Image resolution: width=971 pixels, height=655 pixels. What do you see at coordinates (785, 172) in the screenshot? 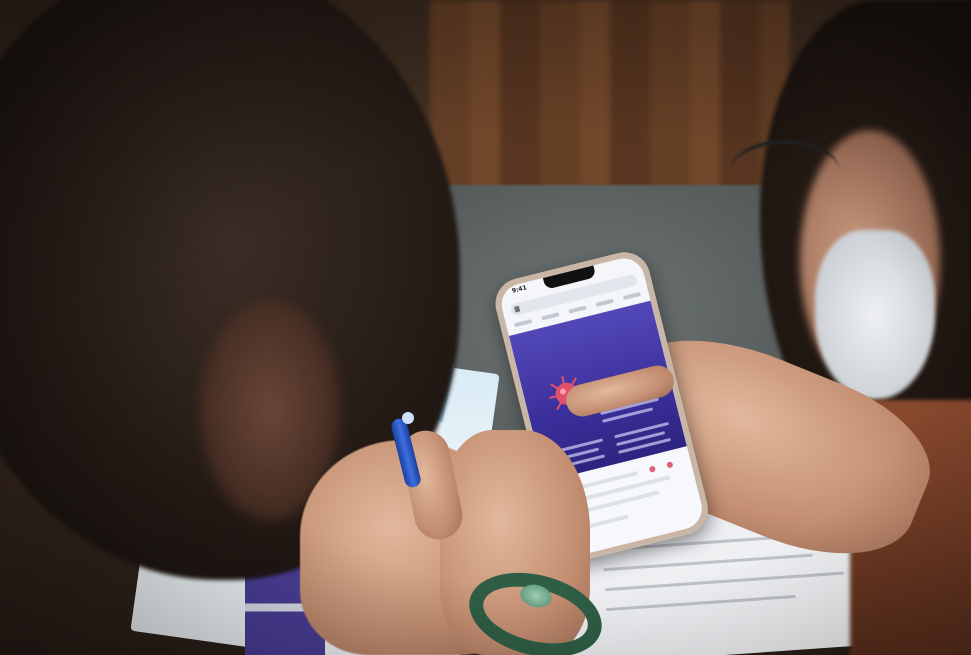
I see `eyeglasses` at bounding box center [785, 172].